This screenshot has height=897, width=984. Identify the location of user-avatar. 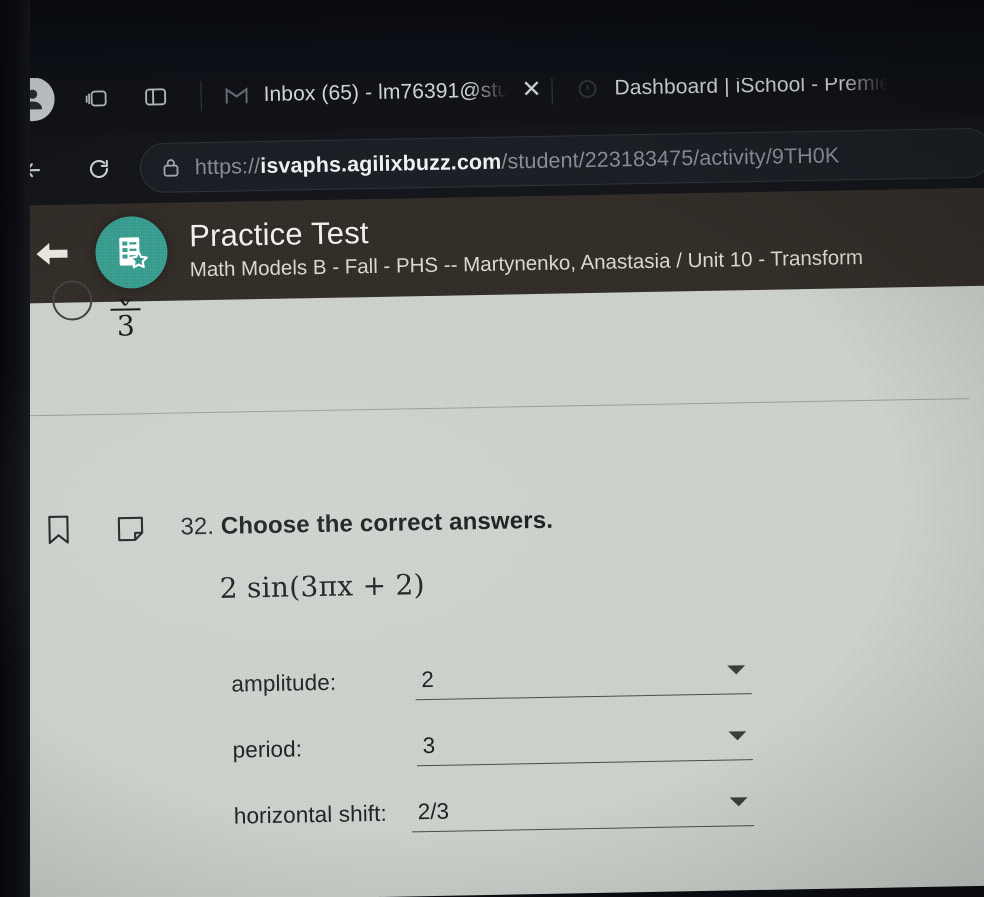
(33, 99).